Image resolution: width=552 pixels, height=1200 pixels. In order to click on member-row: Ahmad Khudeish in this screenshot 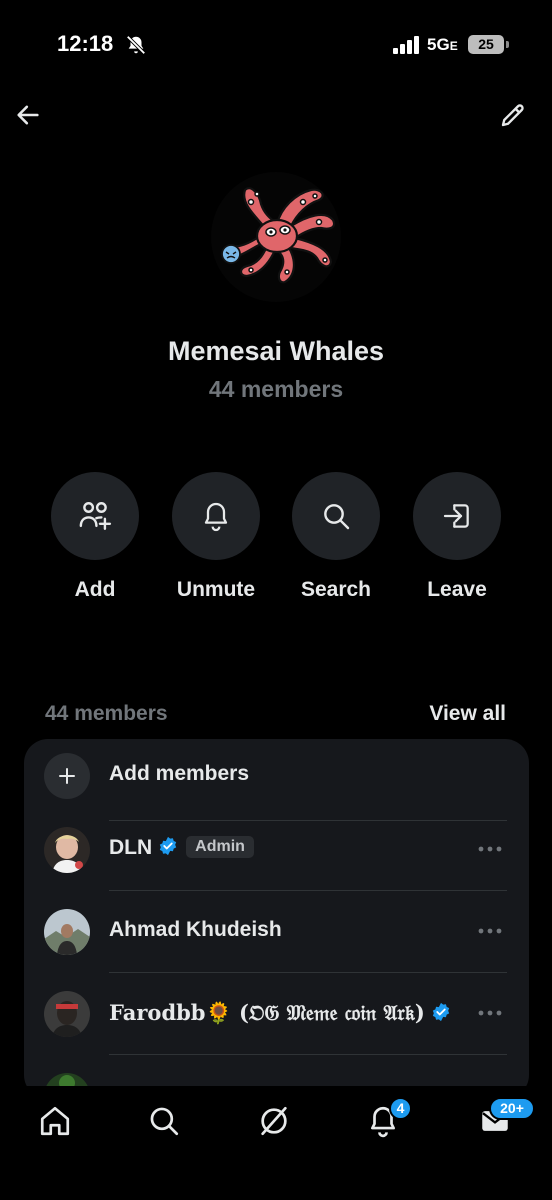, I will do `click(276, 932)`.